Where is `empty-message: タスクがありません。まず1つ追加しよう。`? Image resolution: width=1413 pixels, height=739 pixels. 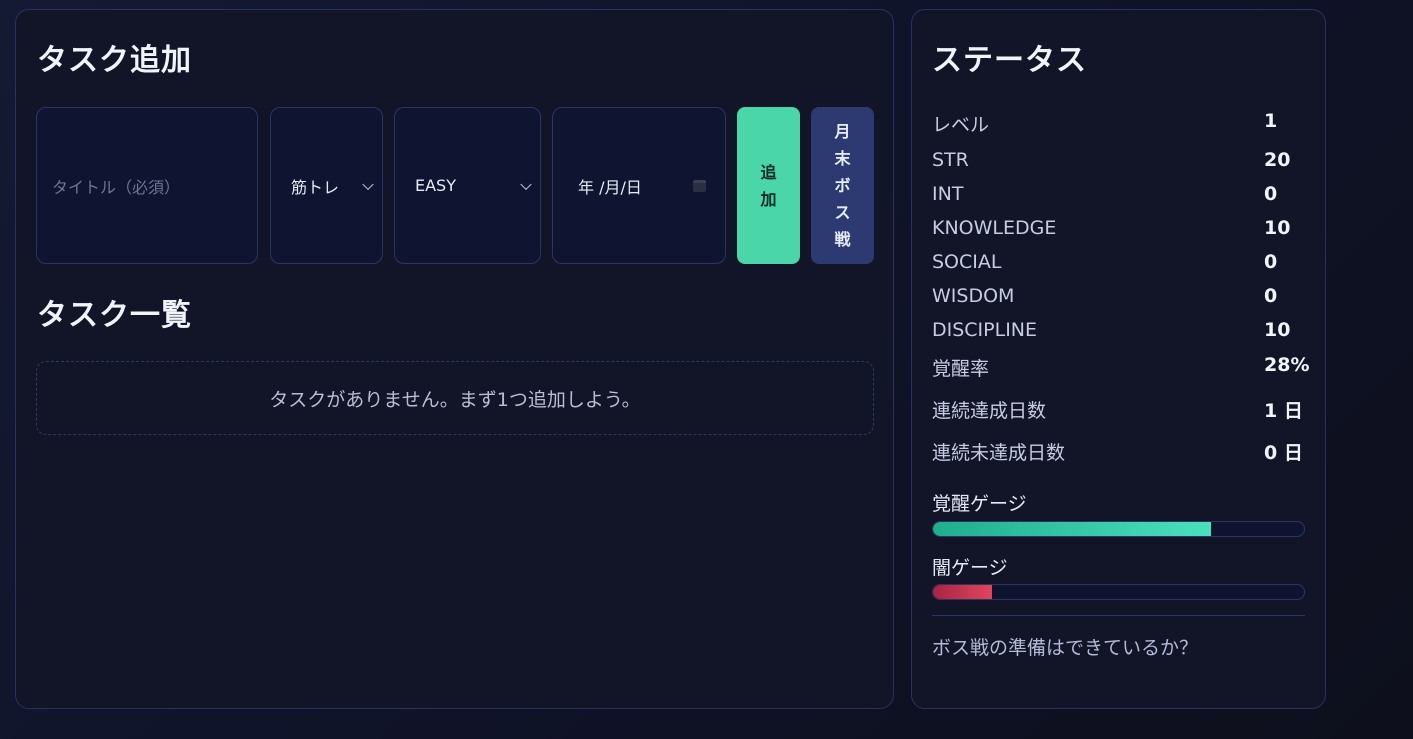 empty-message: タスクがありません。まず1つ追加しよう。 is located at coordinates (455, 399).